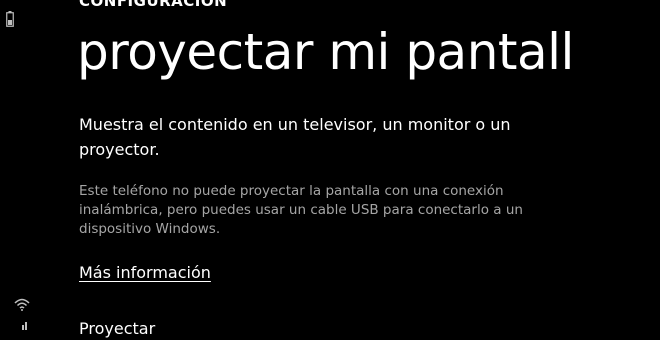 The height and width of the screenshot is (340, 660). Describe the element at coordinates (325, 52) in the screenshot. I see `page-title: proyectar mi pantall` at that location.